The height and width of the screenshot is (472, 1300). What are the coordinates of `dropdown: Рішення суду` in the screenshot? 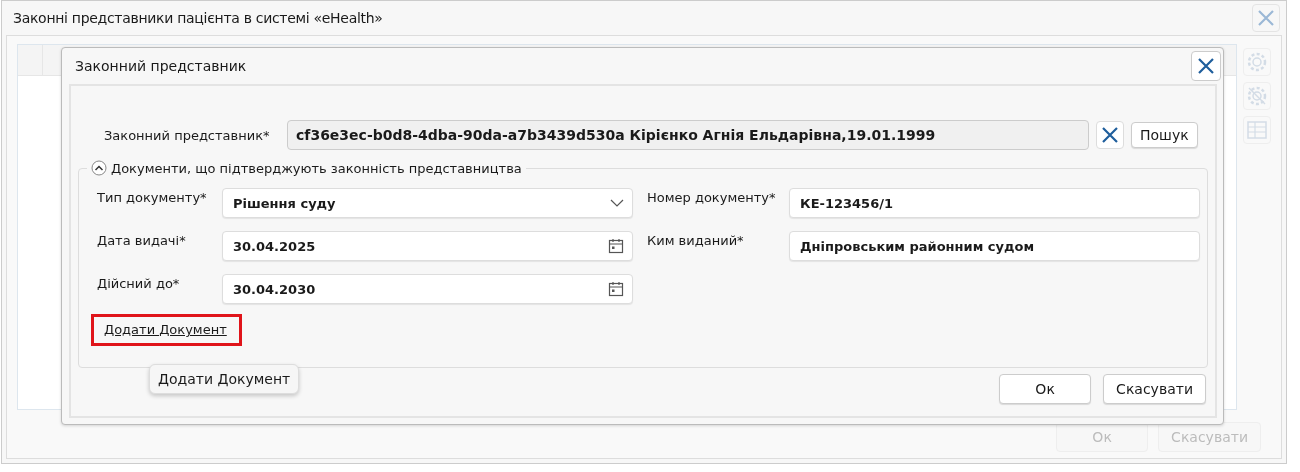 It's located at (427, 203).